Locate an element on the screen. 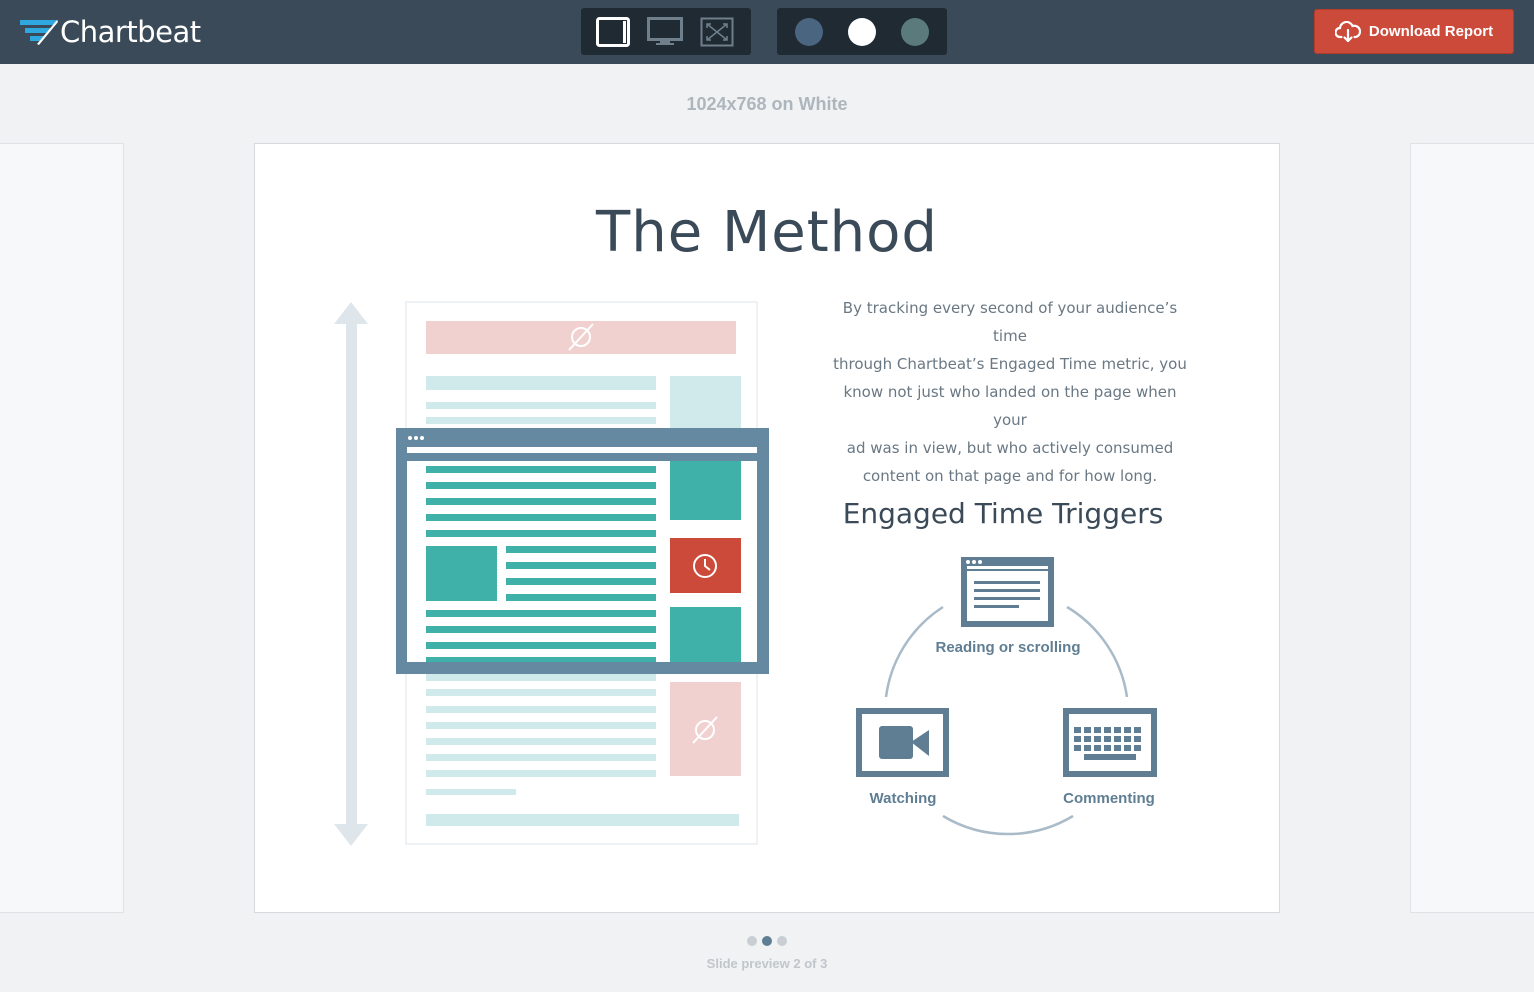  device-selector is located at coordinates (666, 31).